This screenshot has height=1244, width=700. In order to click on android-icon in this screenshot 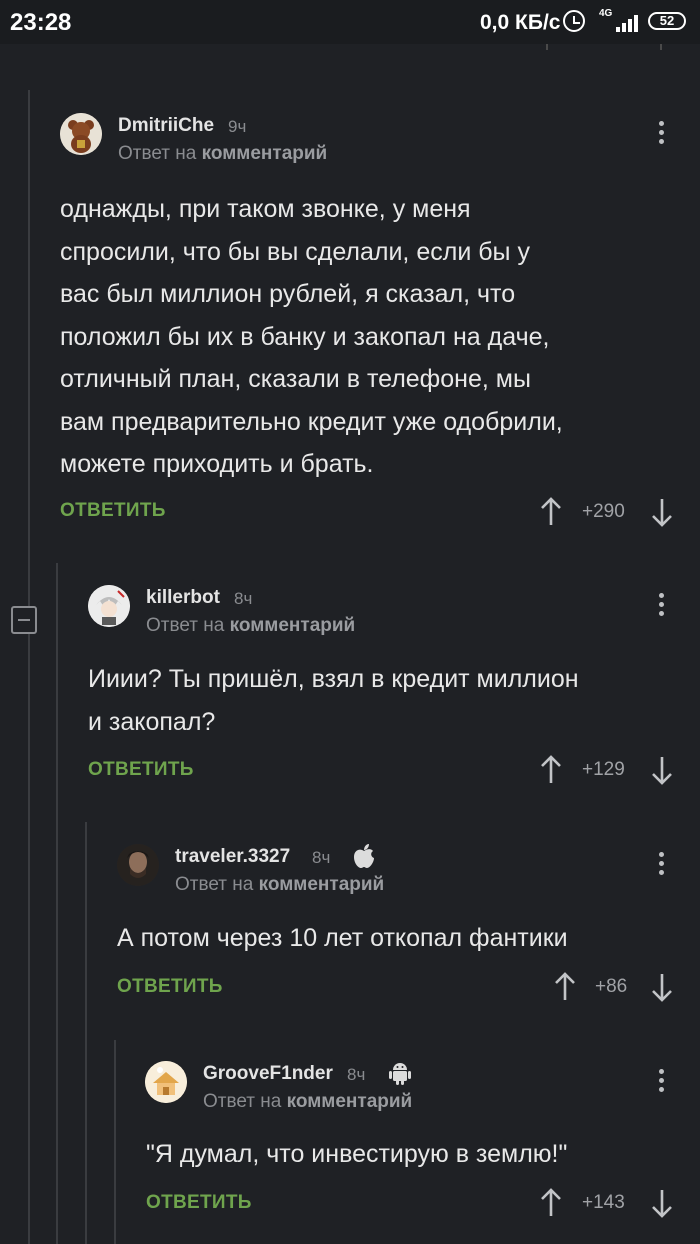, I will do `click(400, 1074)`.